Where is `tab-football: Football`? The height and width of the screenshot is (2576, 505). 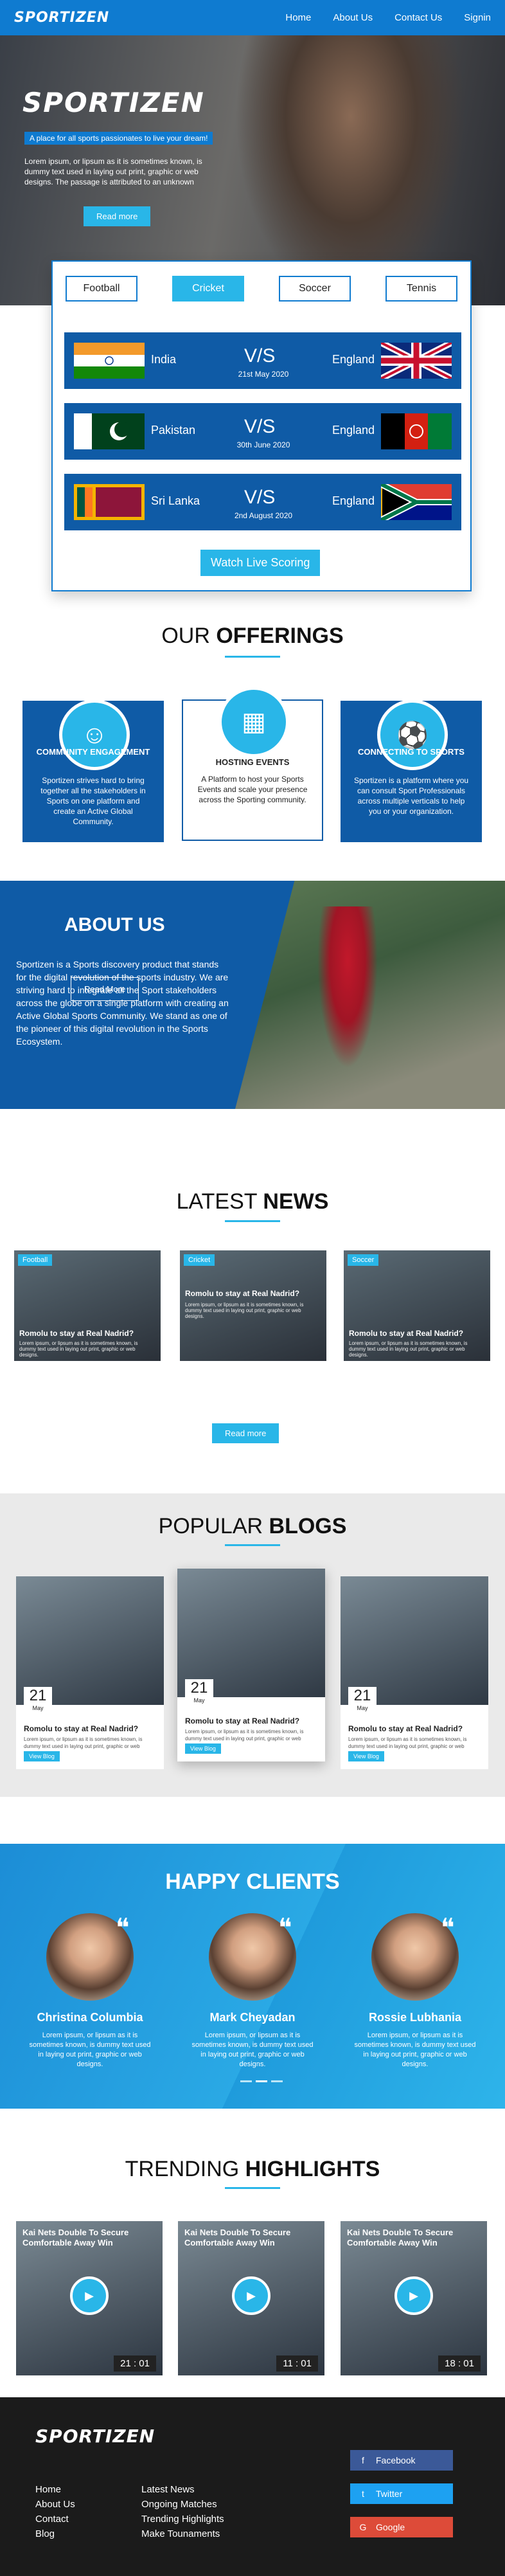 tab-football: Football is located at coordinates (102, 289).